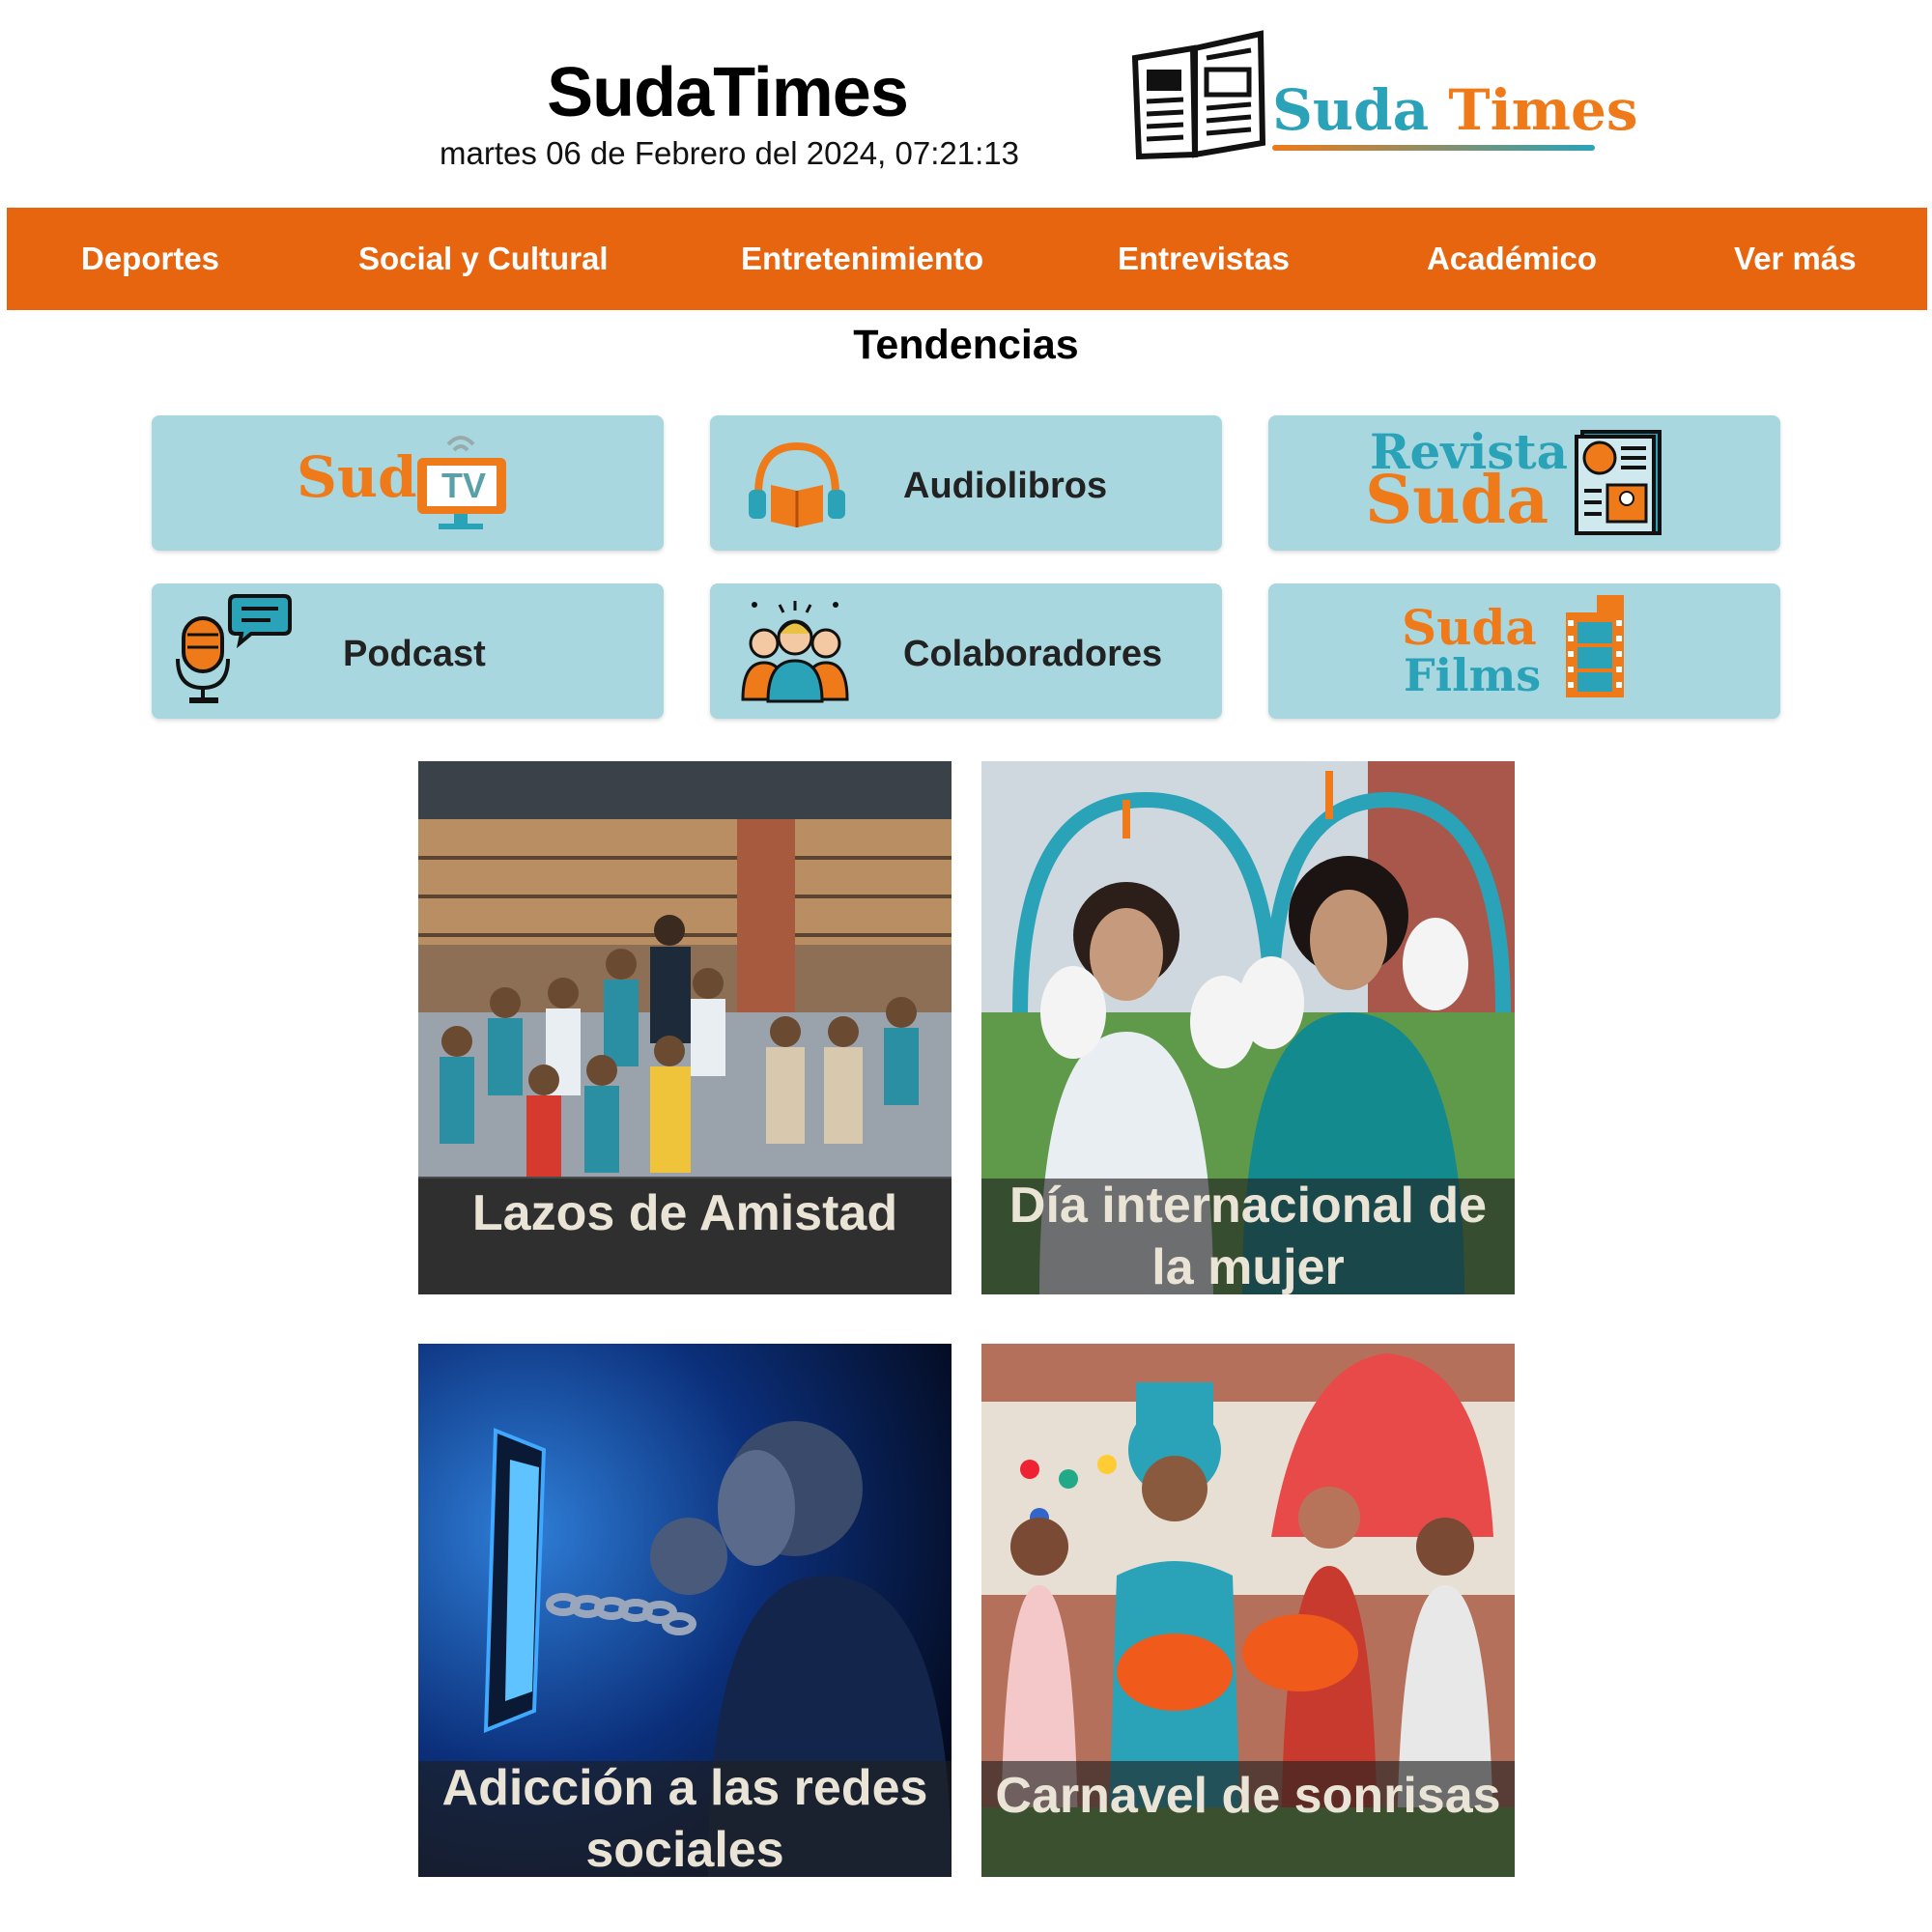 The width and height of the screenshot is (1932, 1932). Describe the element at coordinates (1198, 95) in the screenshot. I see `newspaper-icon` at that location.